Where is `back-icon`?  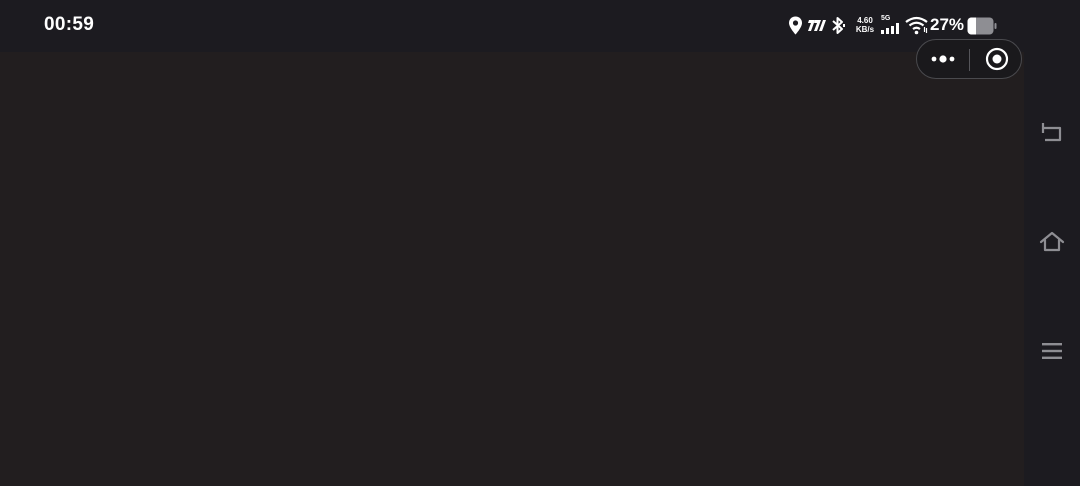
back-icon is located at coordinates (1051, 132).